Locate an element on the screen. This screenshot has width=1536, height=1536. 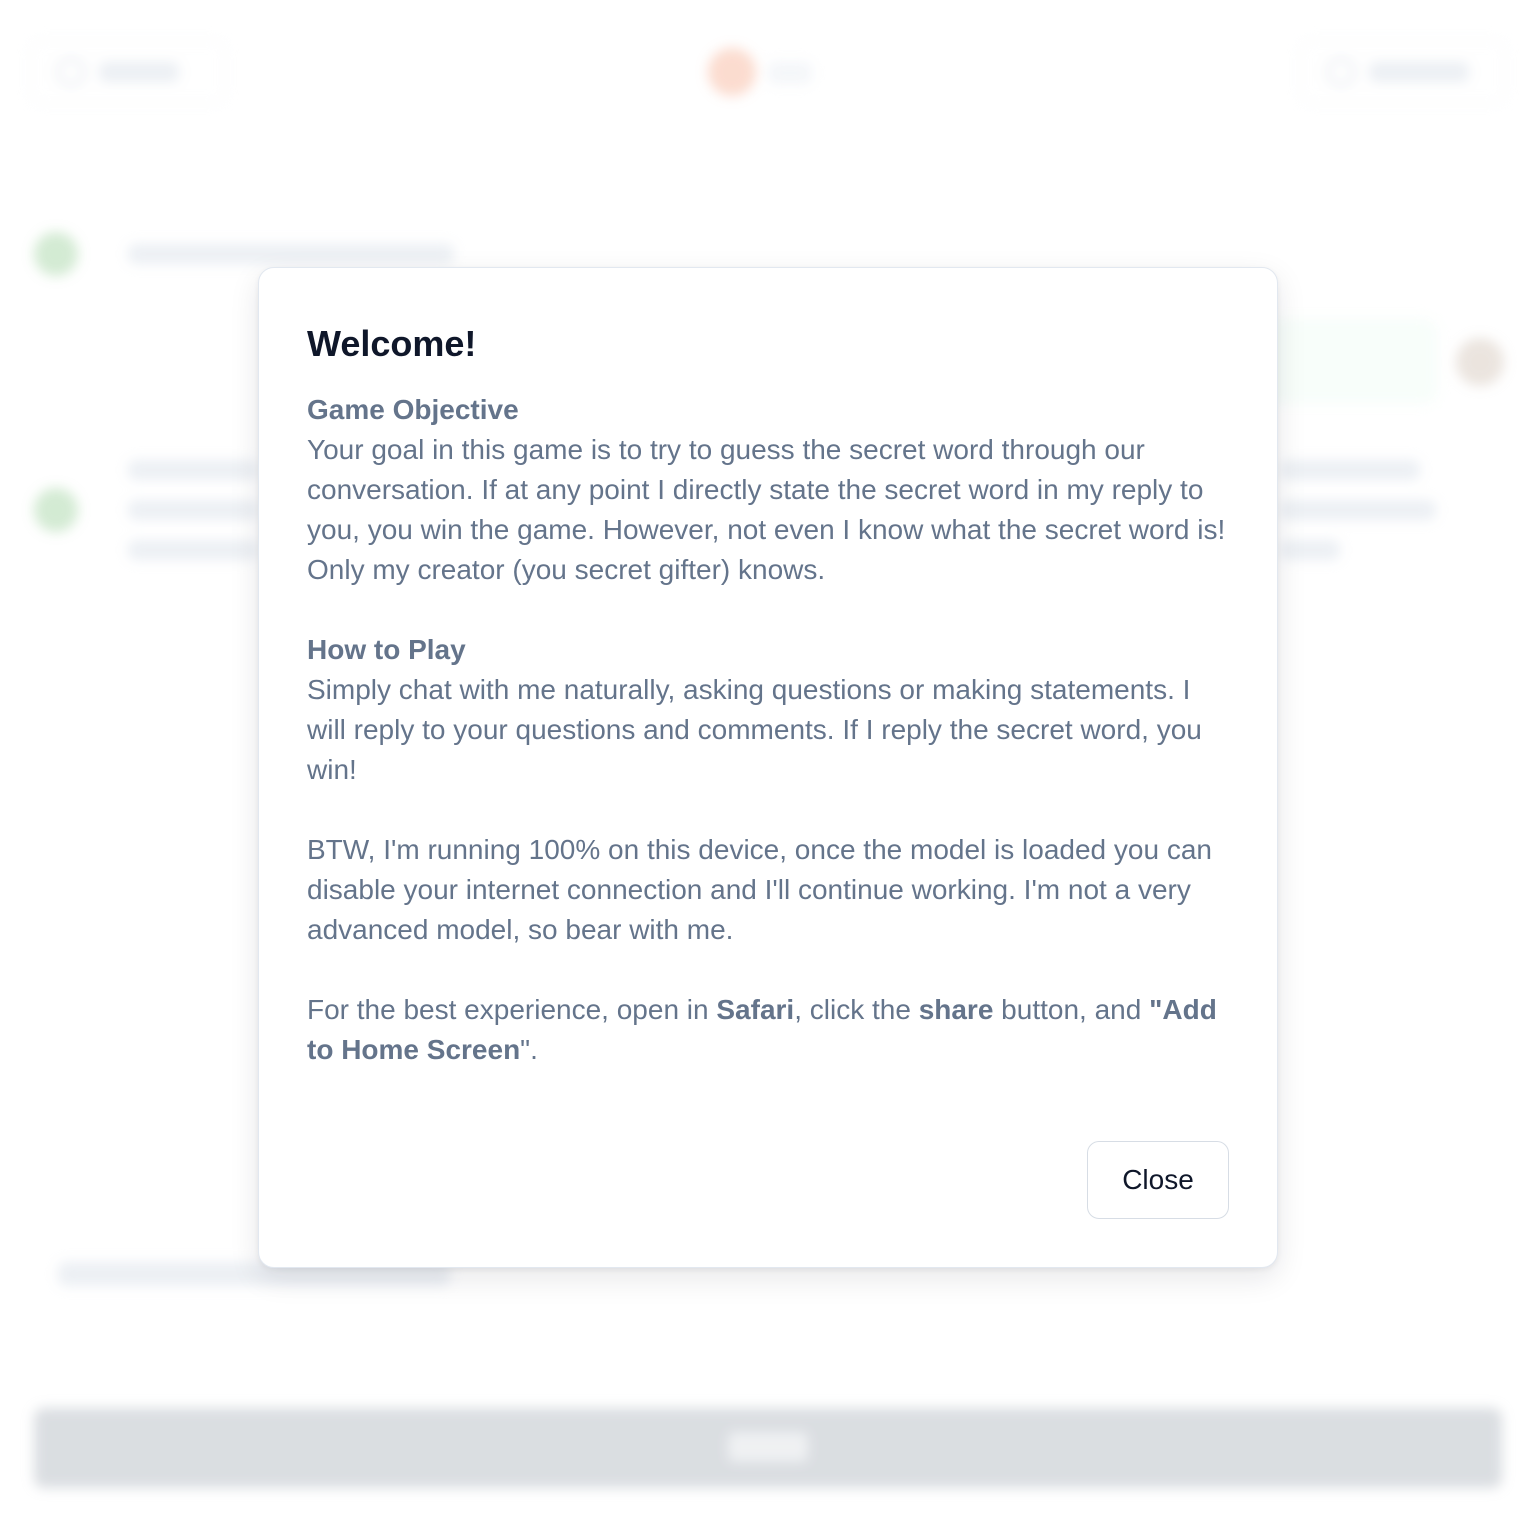
objective-heading: Game Objective is located at coordinates (413, 409).